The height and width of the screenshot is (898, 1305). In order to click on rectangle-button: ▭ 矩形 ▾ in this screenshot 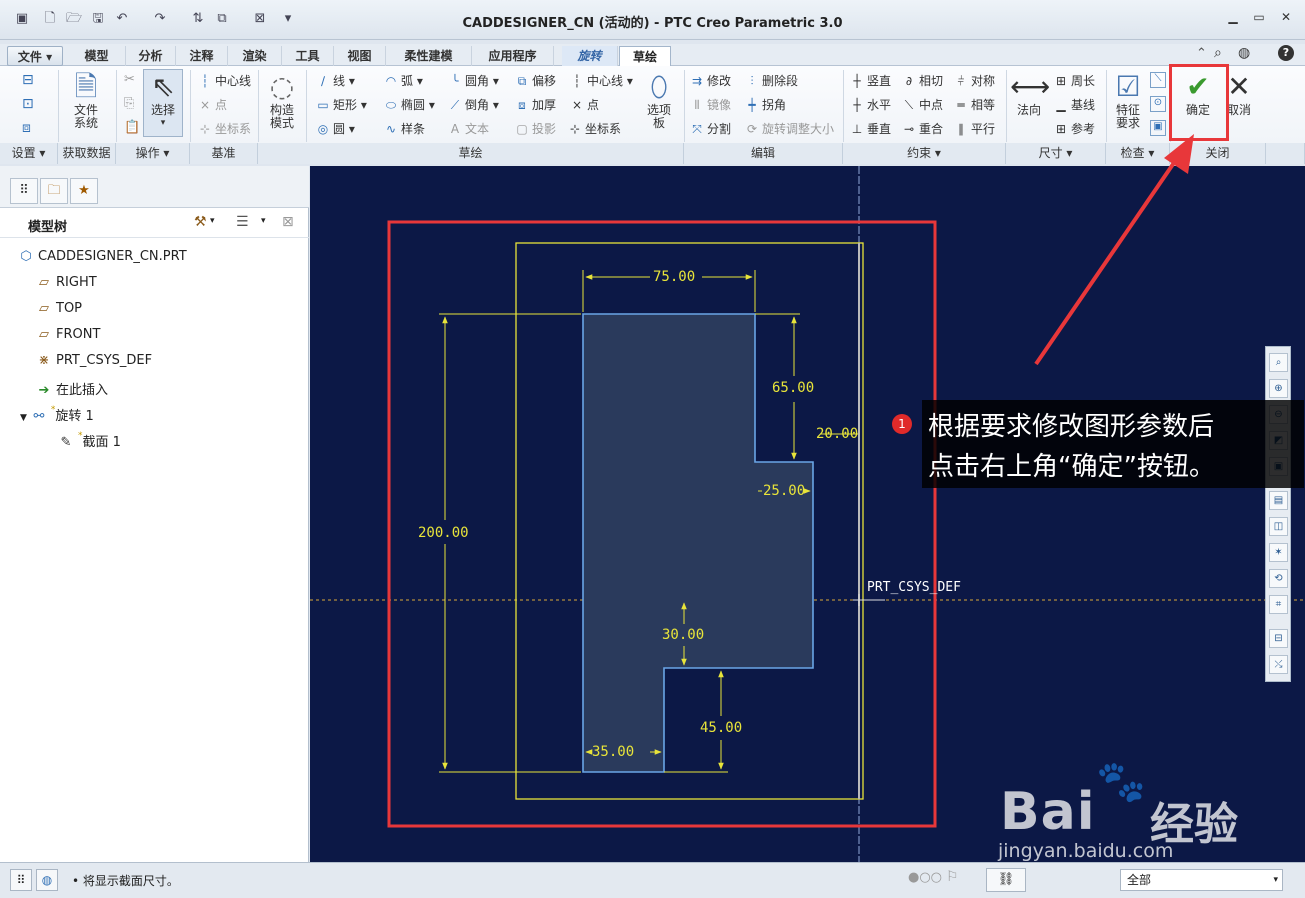, I will do `click(341, 104)`.